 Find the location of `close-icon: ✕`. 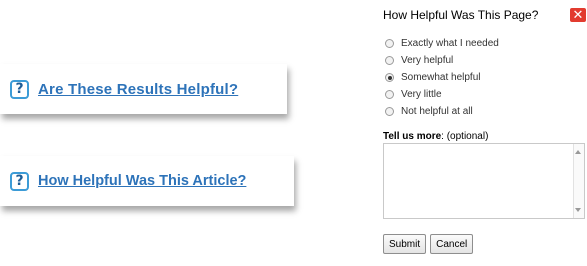

close-icon: ✕ is located at coordinates (578, 15).